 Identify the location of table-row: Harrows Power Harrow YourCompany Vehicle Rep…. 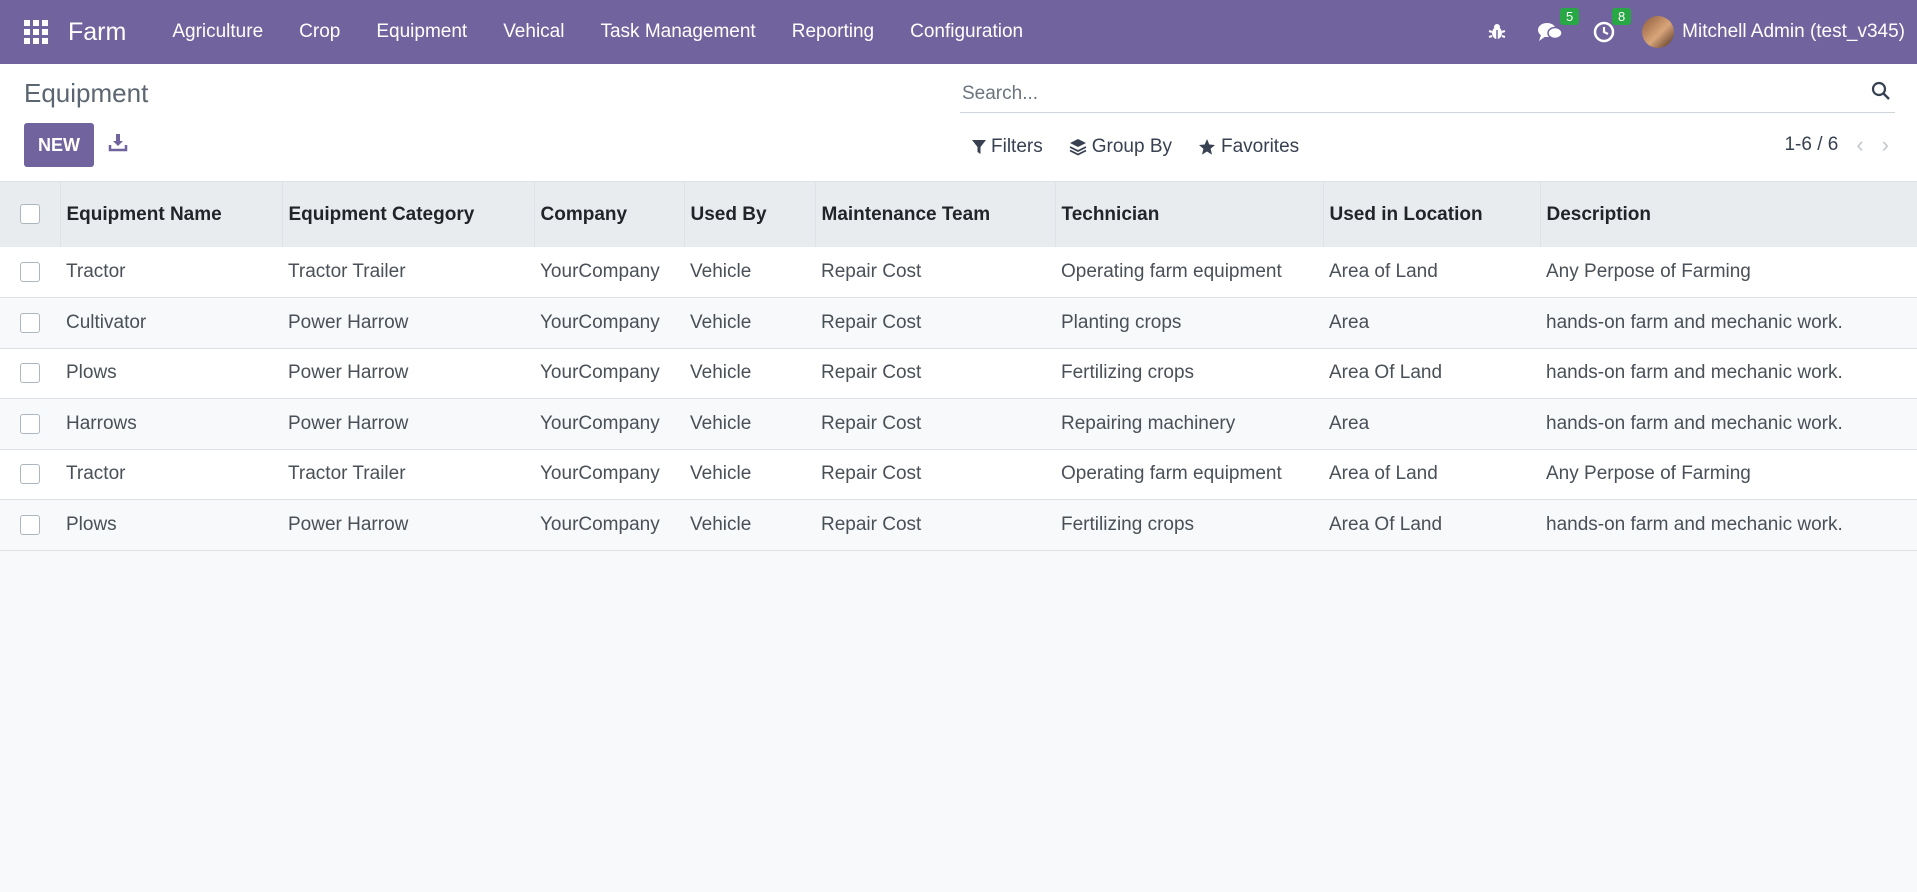
(958, 424).